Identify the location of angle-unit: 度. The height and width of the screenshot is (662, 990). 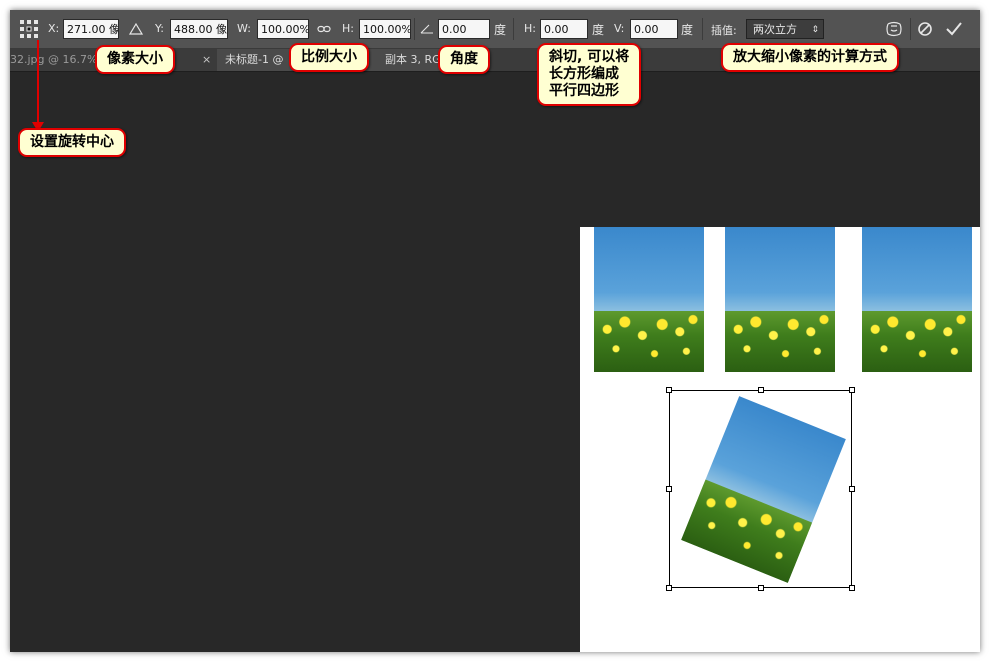
(500, 30).